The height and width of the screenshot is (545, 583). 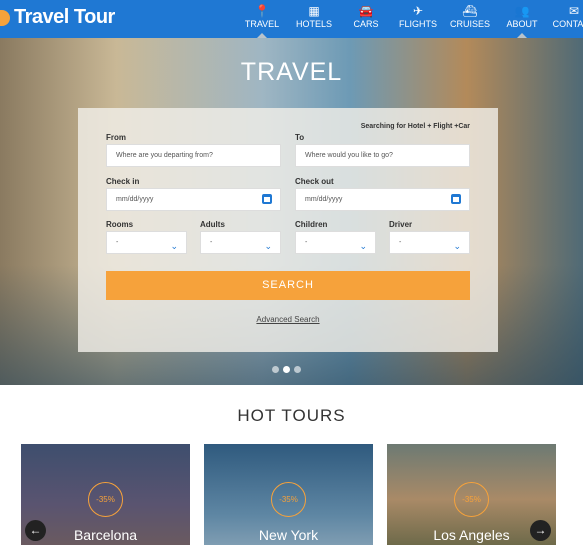 I want to click on driver-label: Driver, so click(x=401, y=224).